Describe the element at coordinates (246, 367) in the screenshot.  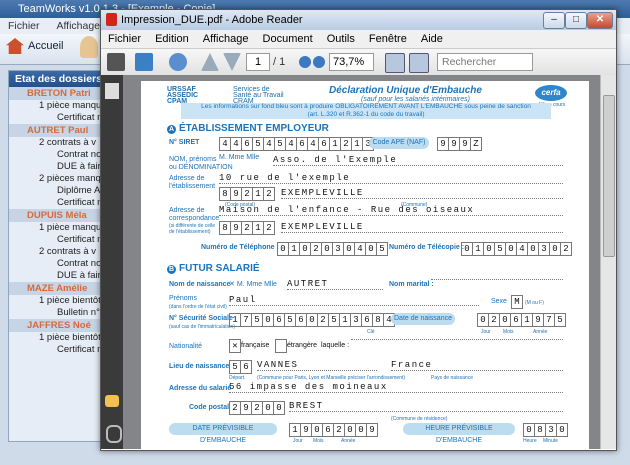
I see `char-cell: 6` at that location.